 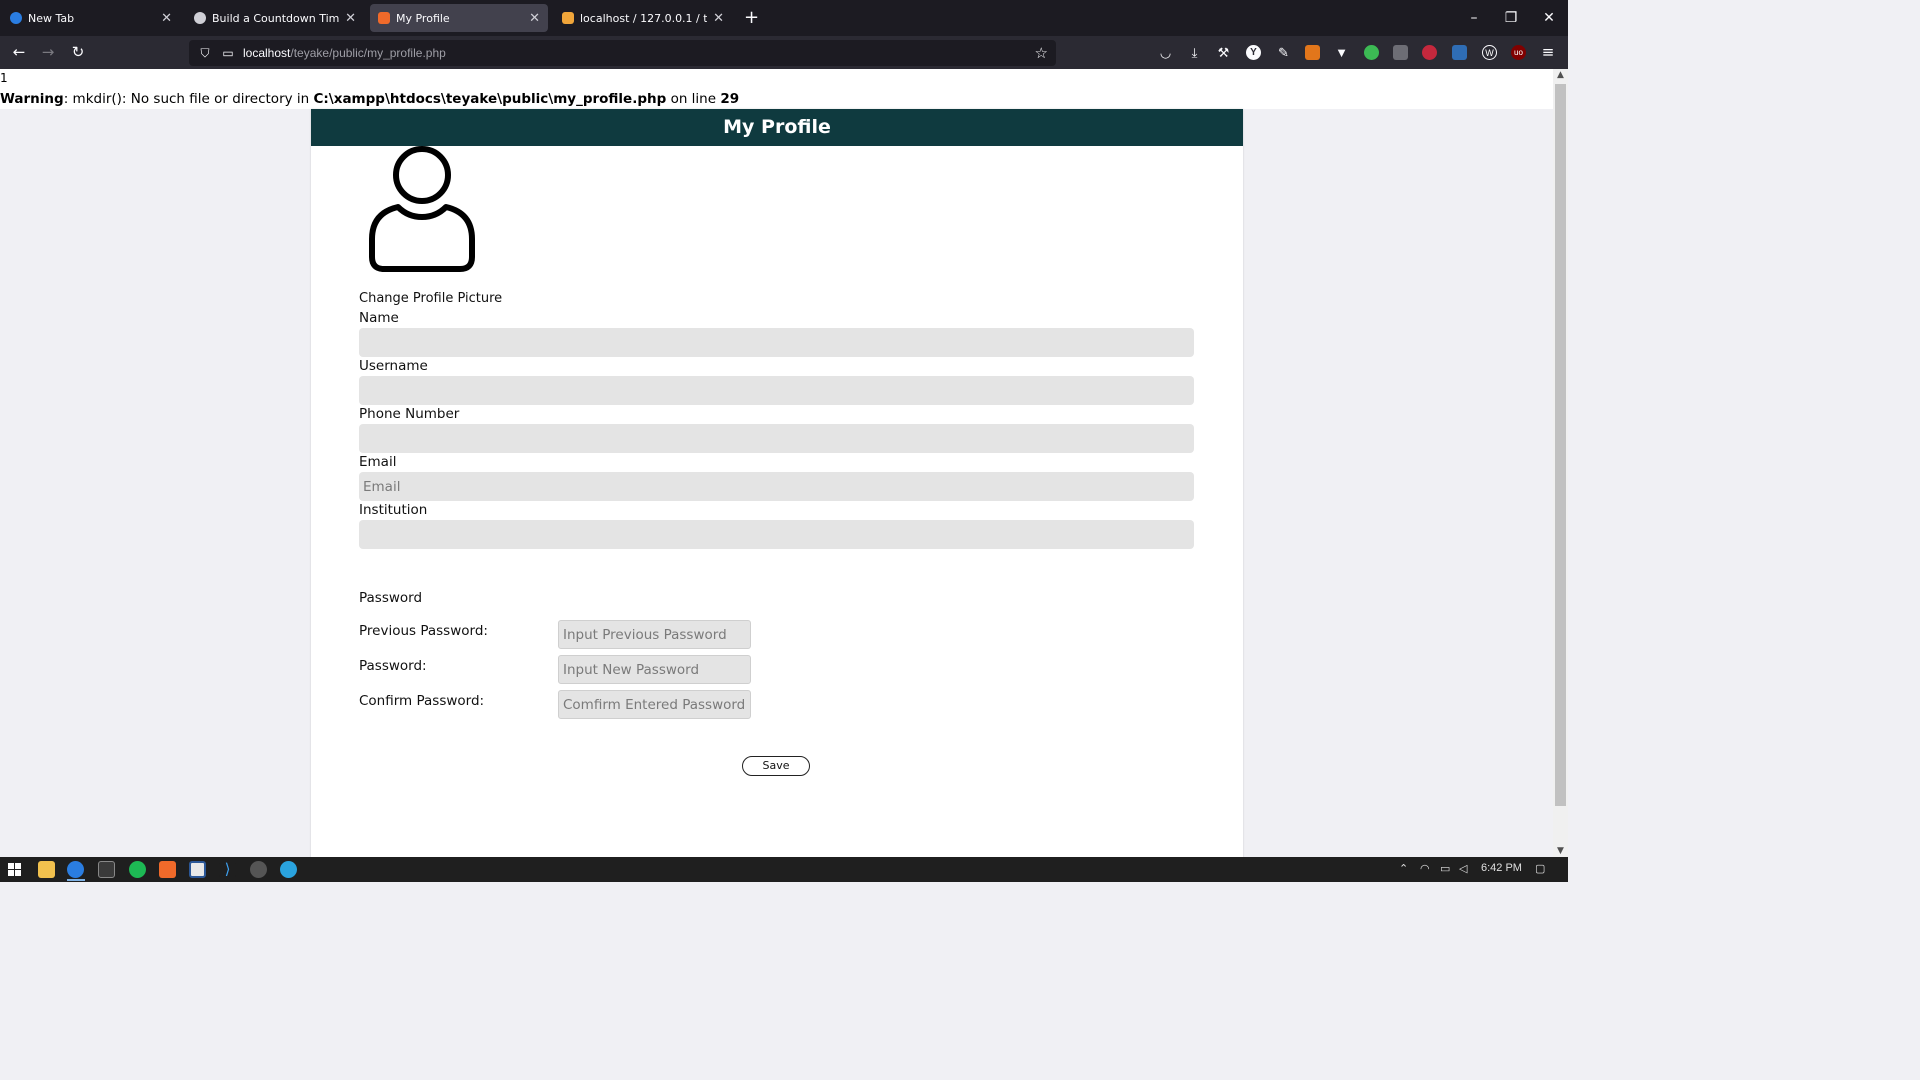 I want to click on change-profile-picture-link: Change Profile Picture, so click(x=430, y=298).